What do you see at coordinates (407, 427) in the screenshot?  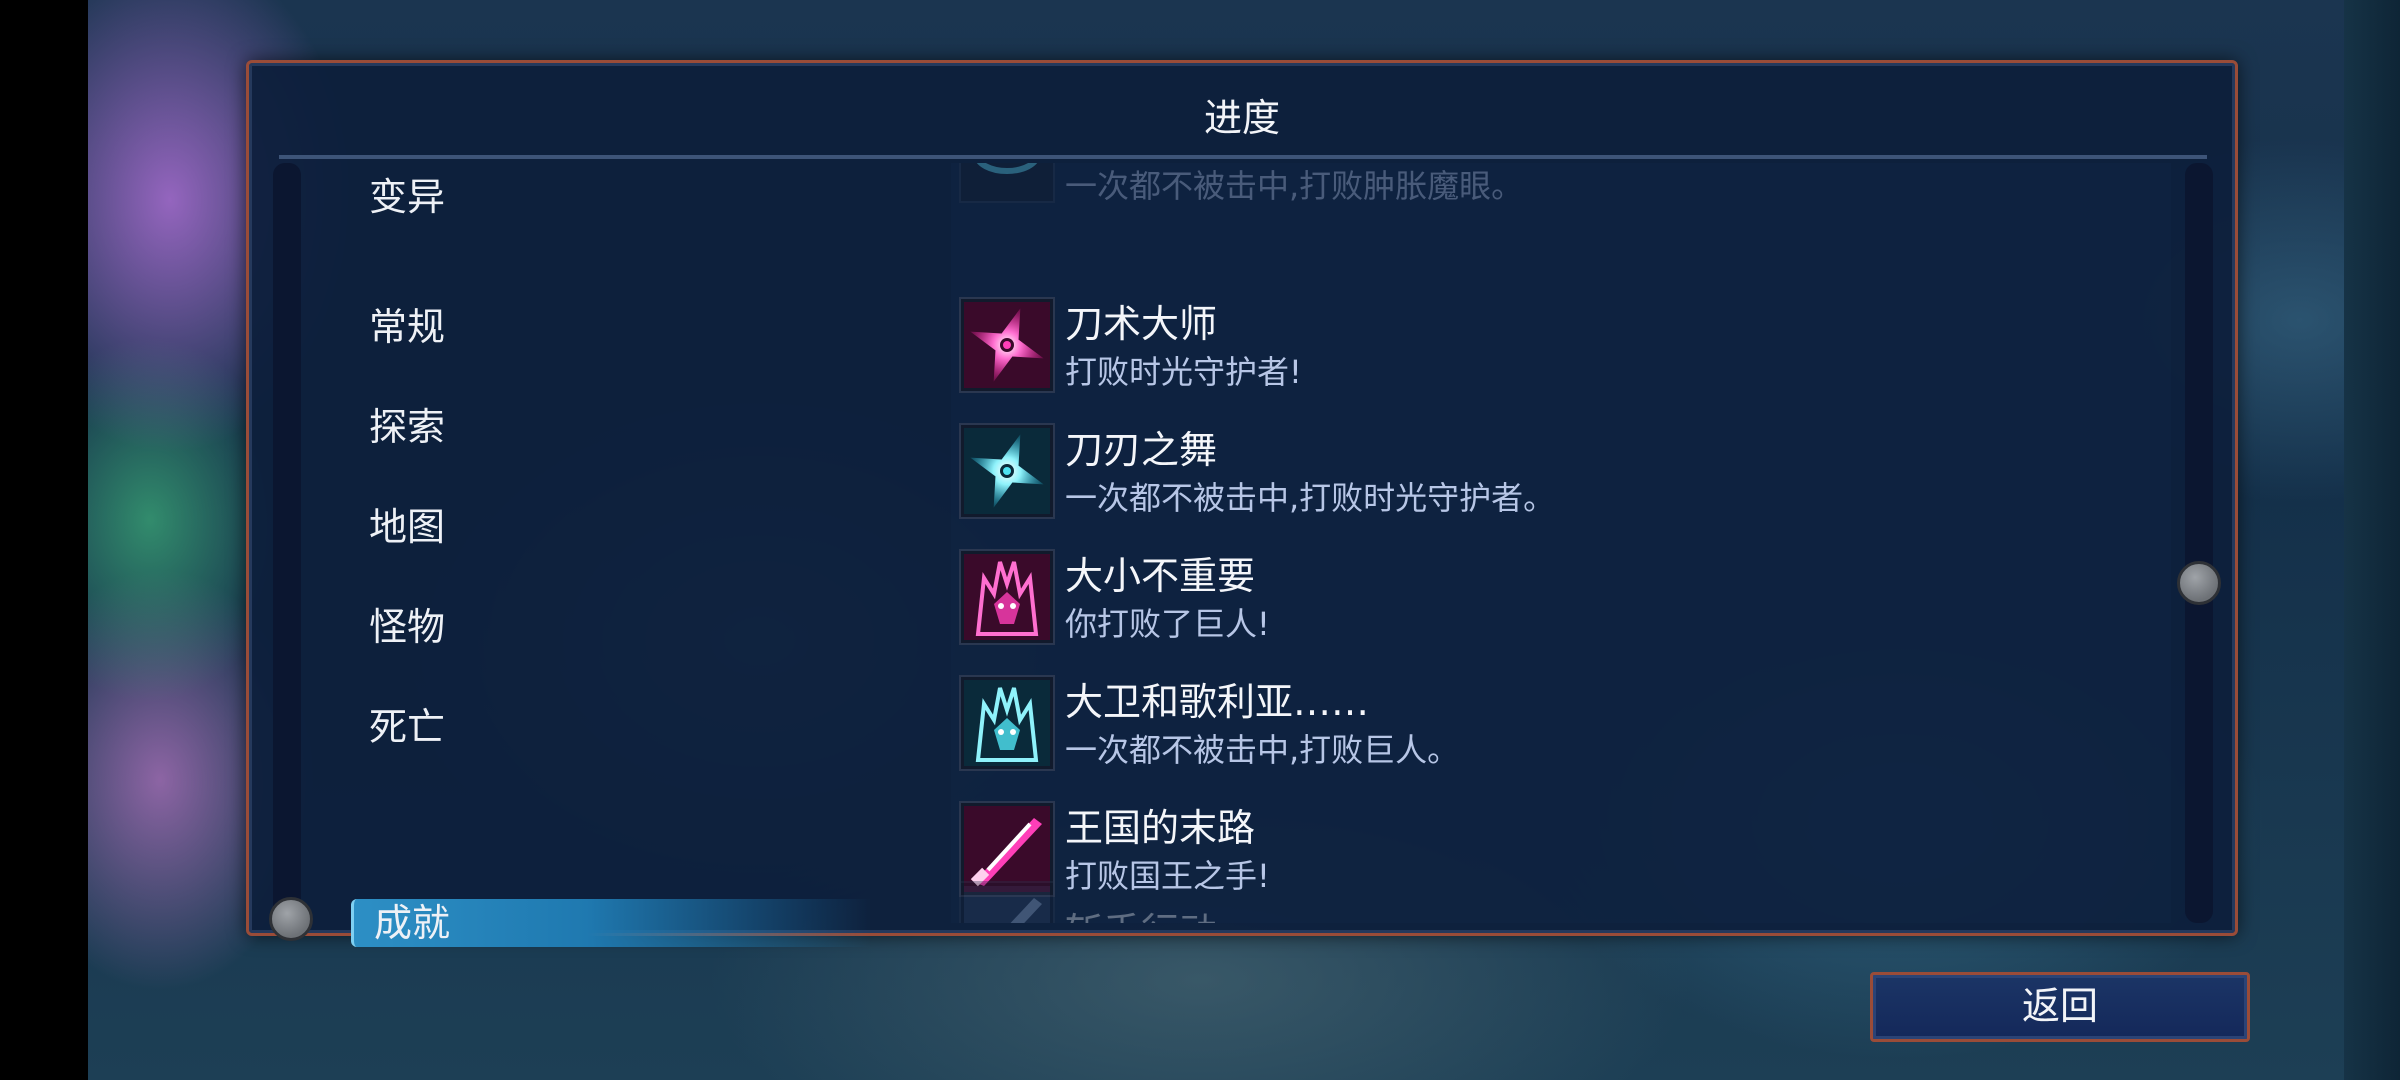 I see `category-label: 探索` at bounding box center [407, 427].